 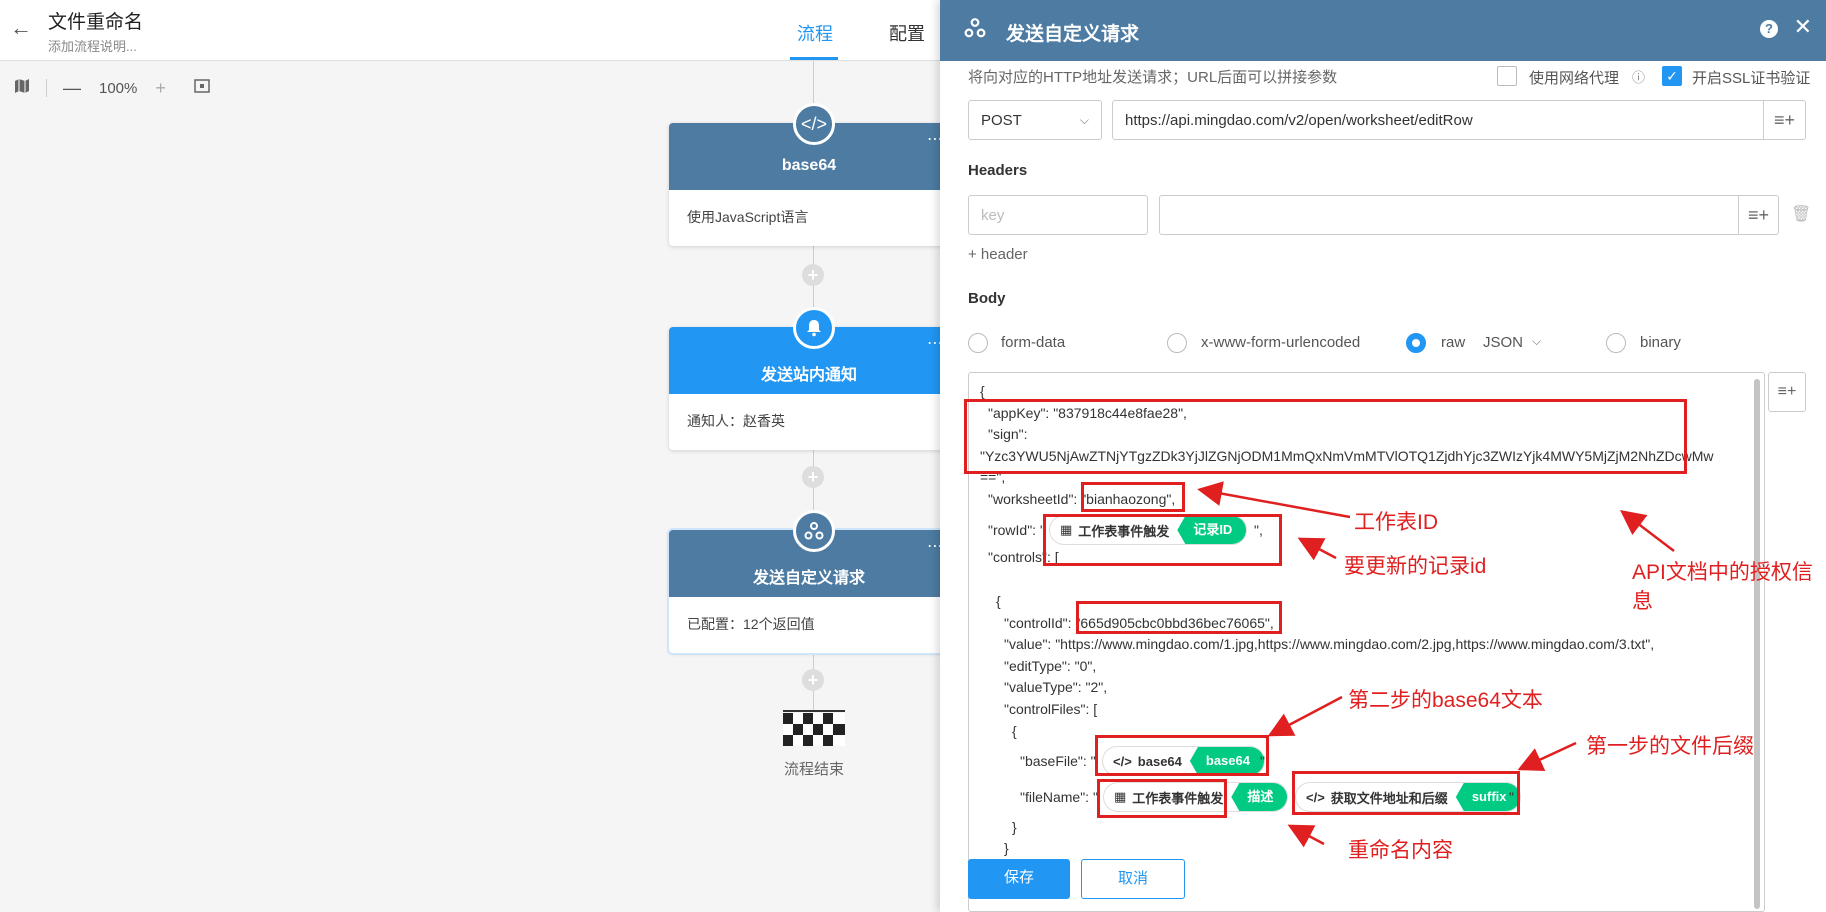 I want to click on zoom-in-icon: +, so click(x=160, y=88).